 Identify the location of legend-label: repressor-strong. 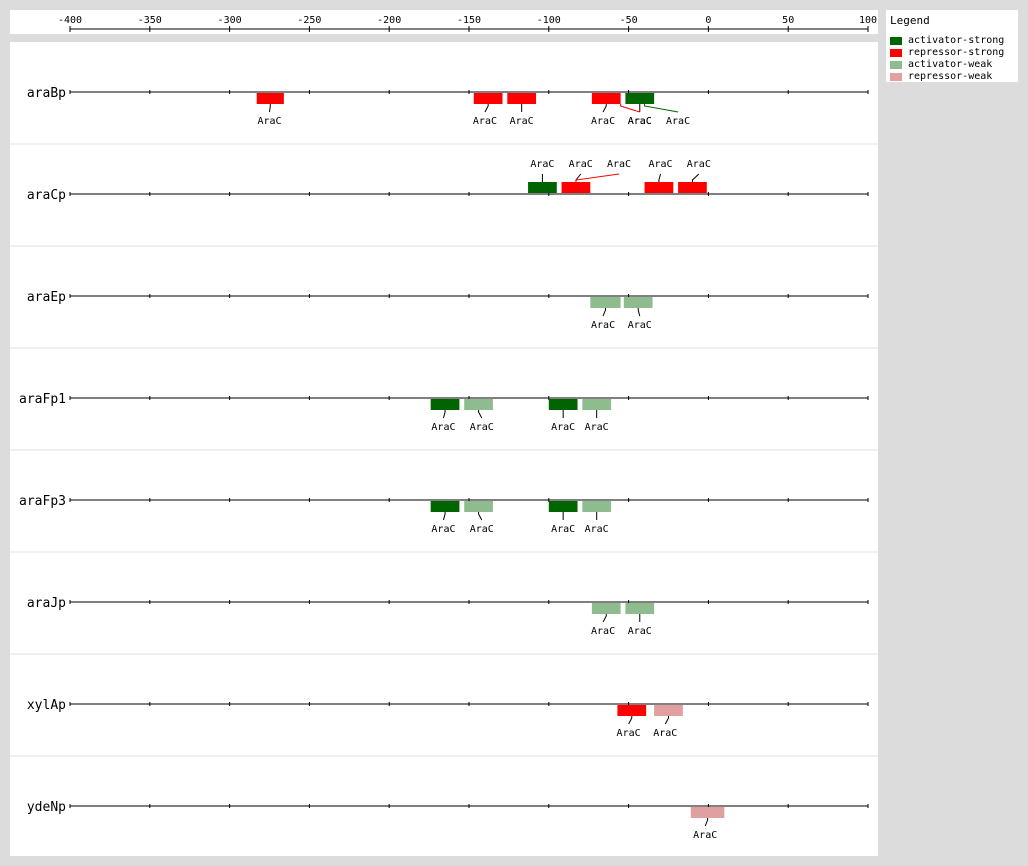
(956, 52).